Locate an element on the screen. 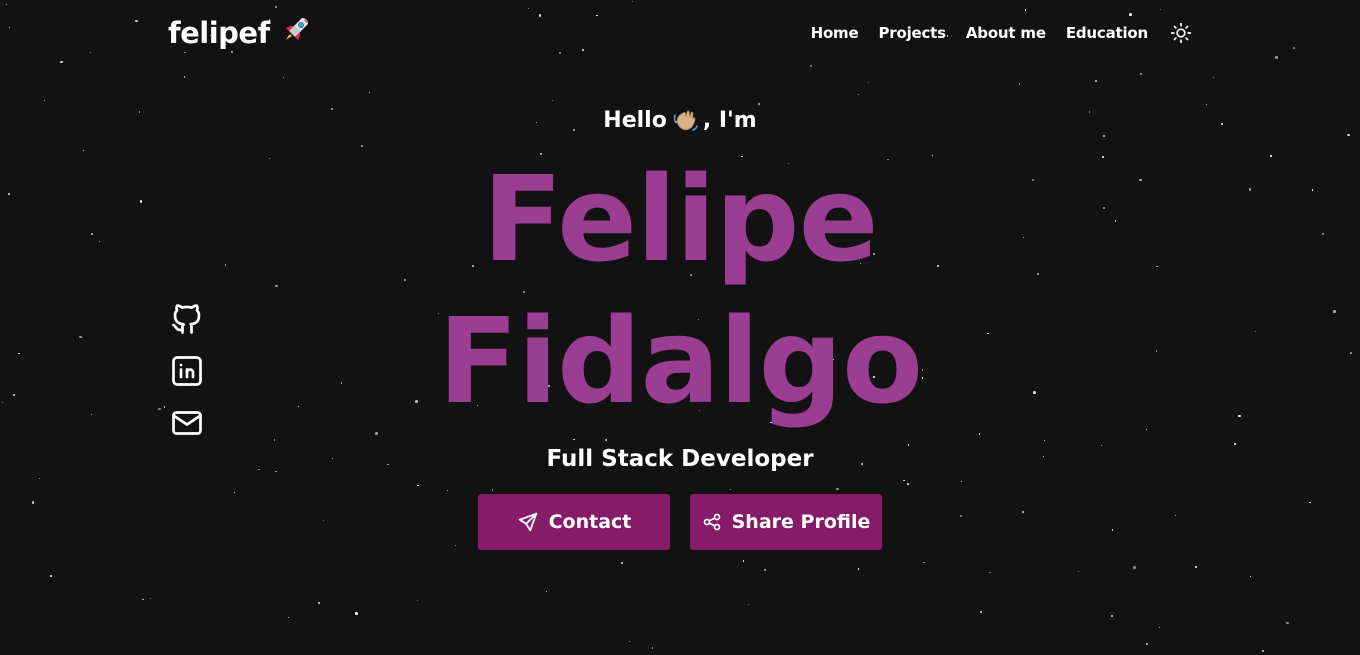 The height and width of the screenshot is (655, 1360). contact-button: Contact is located at coordinates (574, 522).